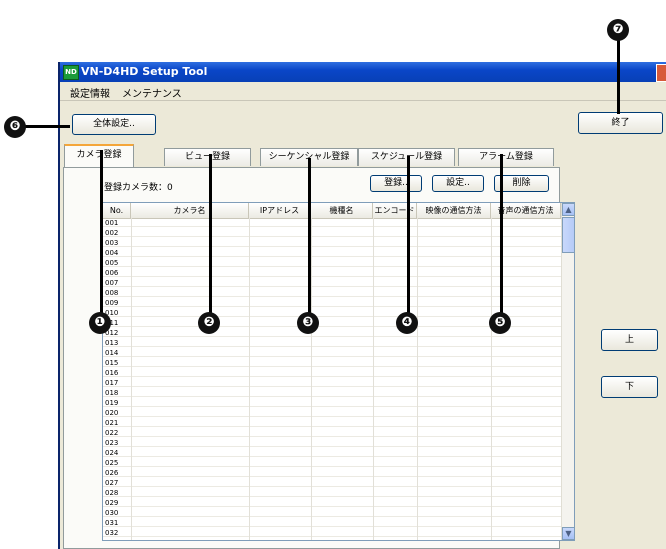 Image resolution: width=666 pixels, height=549 pixels. What do you see at coordinates (112, 263) in the screenshot?
I see `row-number: 005` at bounding box center [112, 263].